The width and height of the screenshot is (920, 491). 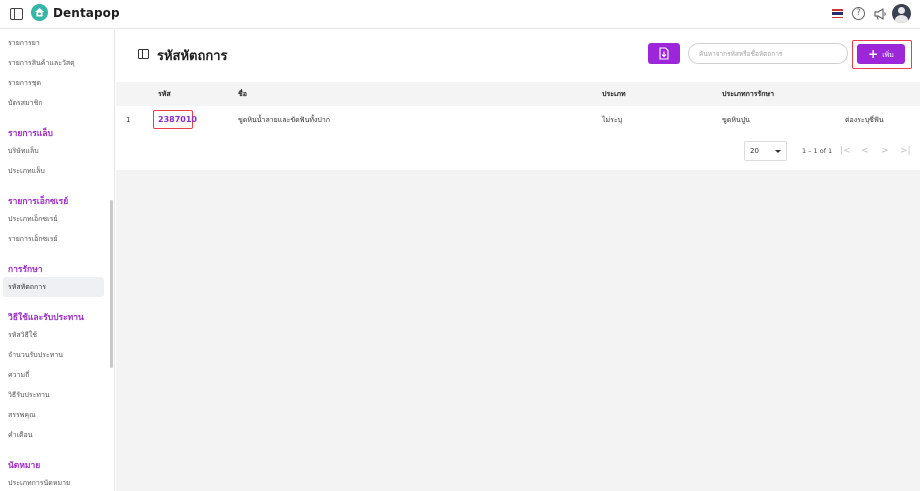 I want to click on top-bar: Dentapop ?, so click(x=460, y=14).